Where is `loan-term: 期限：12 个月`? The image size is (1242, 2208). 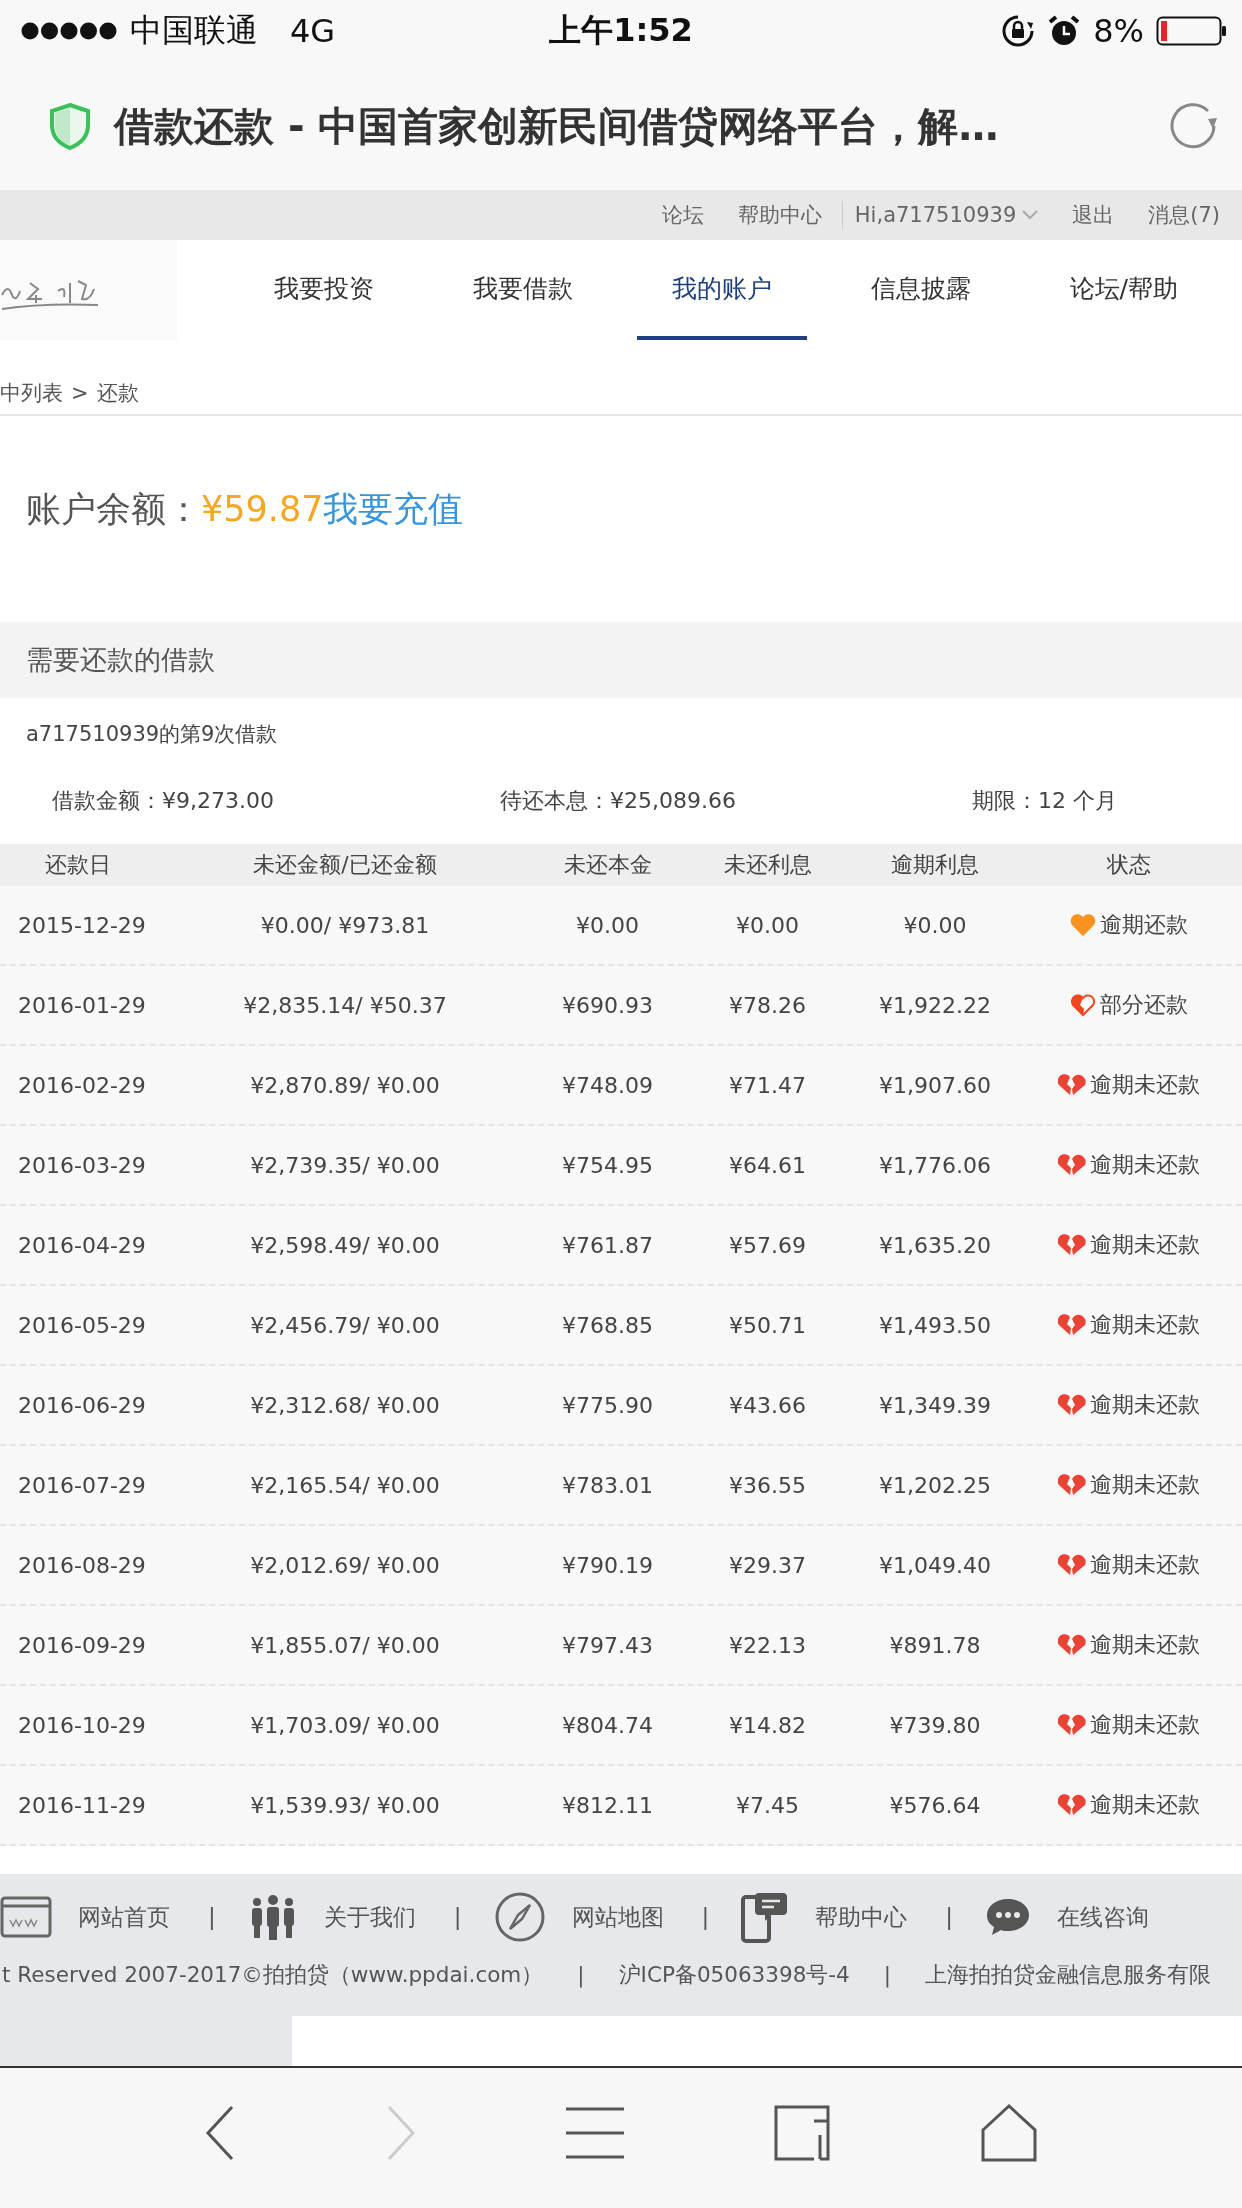
loan-term: 期限：12 个月 is located at coordinates (1044, 801).